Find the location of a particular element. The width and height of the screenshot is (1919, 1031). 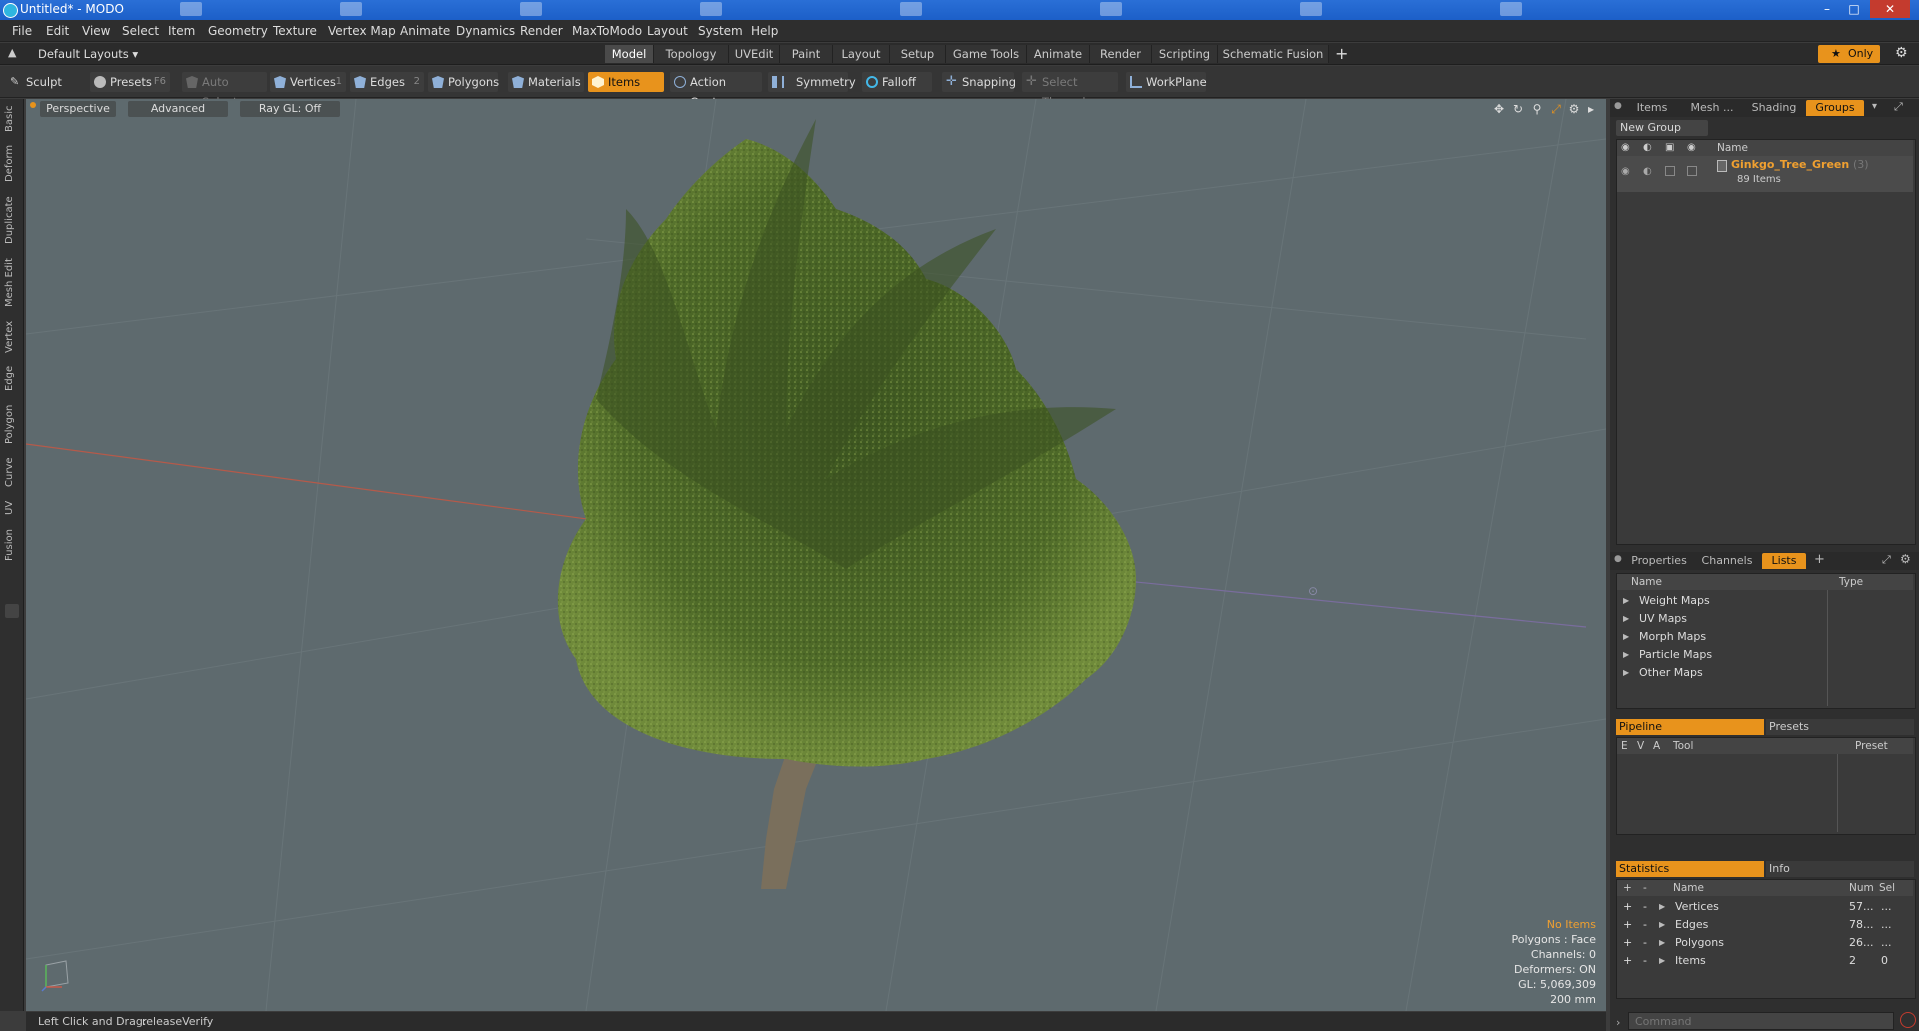

viewport-options-icon is located at coordinates (33, 105).